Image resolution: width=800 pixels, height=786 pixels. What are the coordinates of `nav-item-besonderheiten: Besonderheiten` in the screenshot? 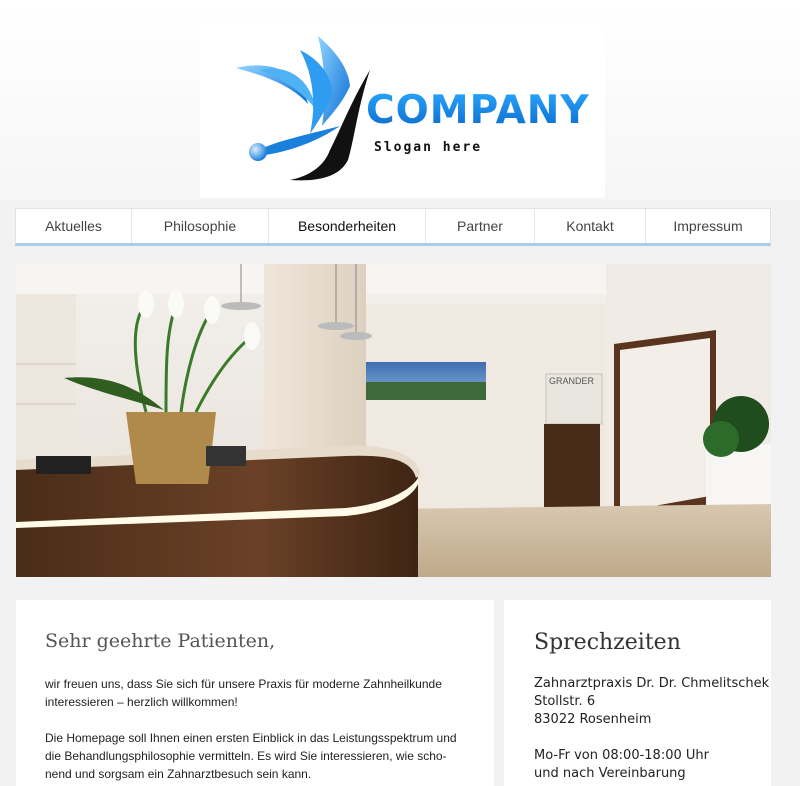 It's located at (347, 226).